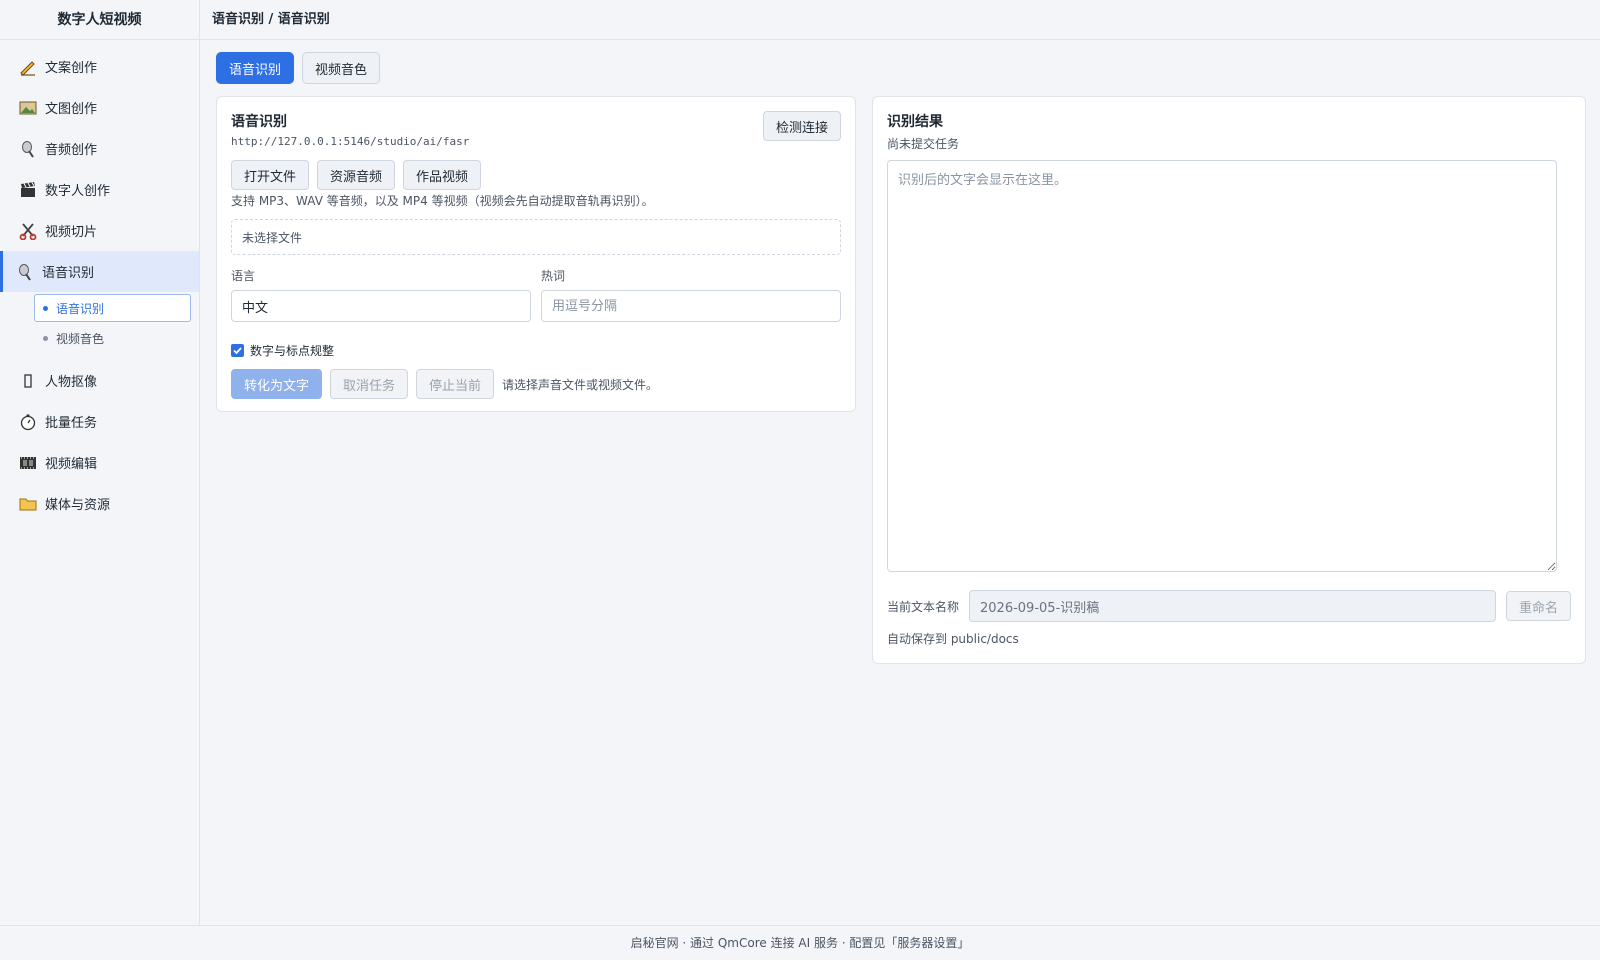 Image resolution: width=1600 pixels, height=960 pixels. I want to click on detect-connection-button: 检测连接, so click(801, 126).